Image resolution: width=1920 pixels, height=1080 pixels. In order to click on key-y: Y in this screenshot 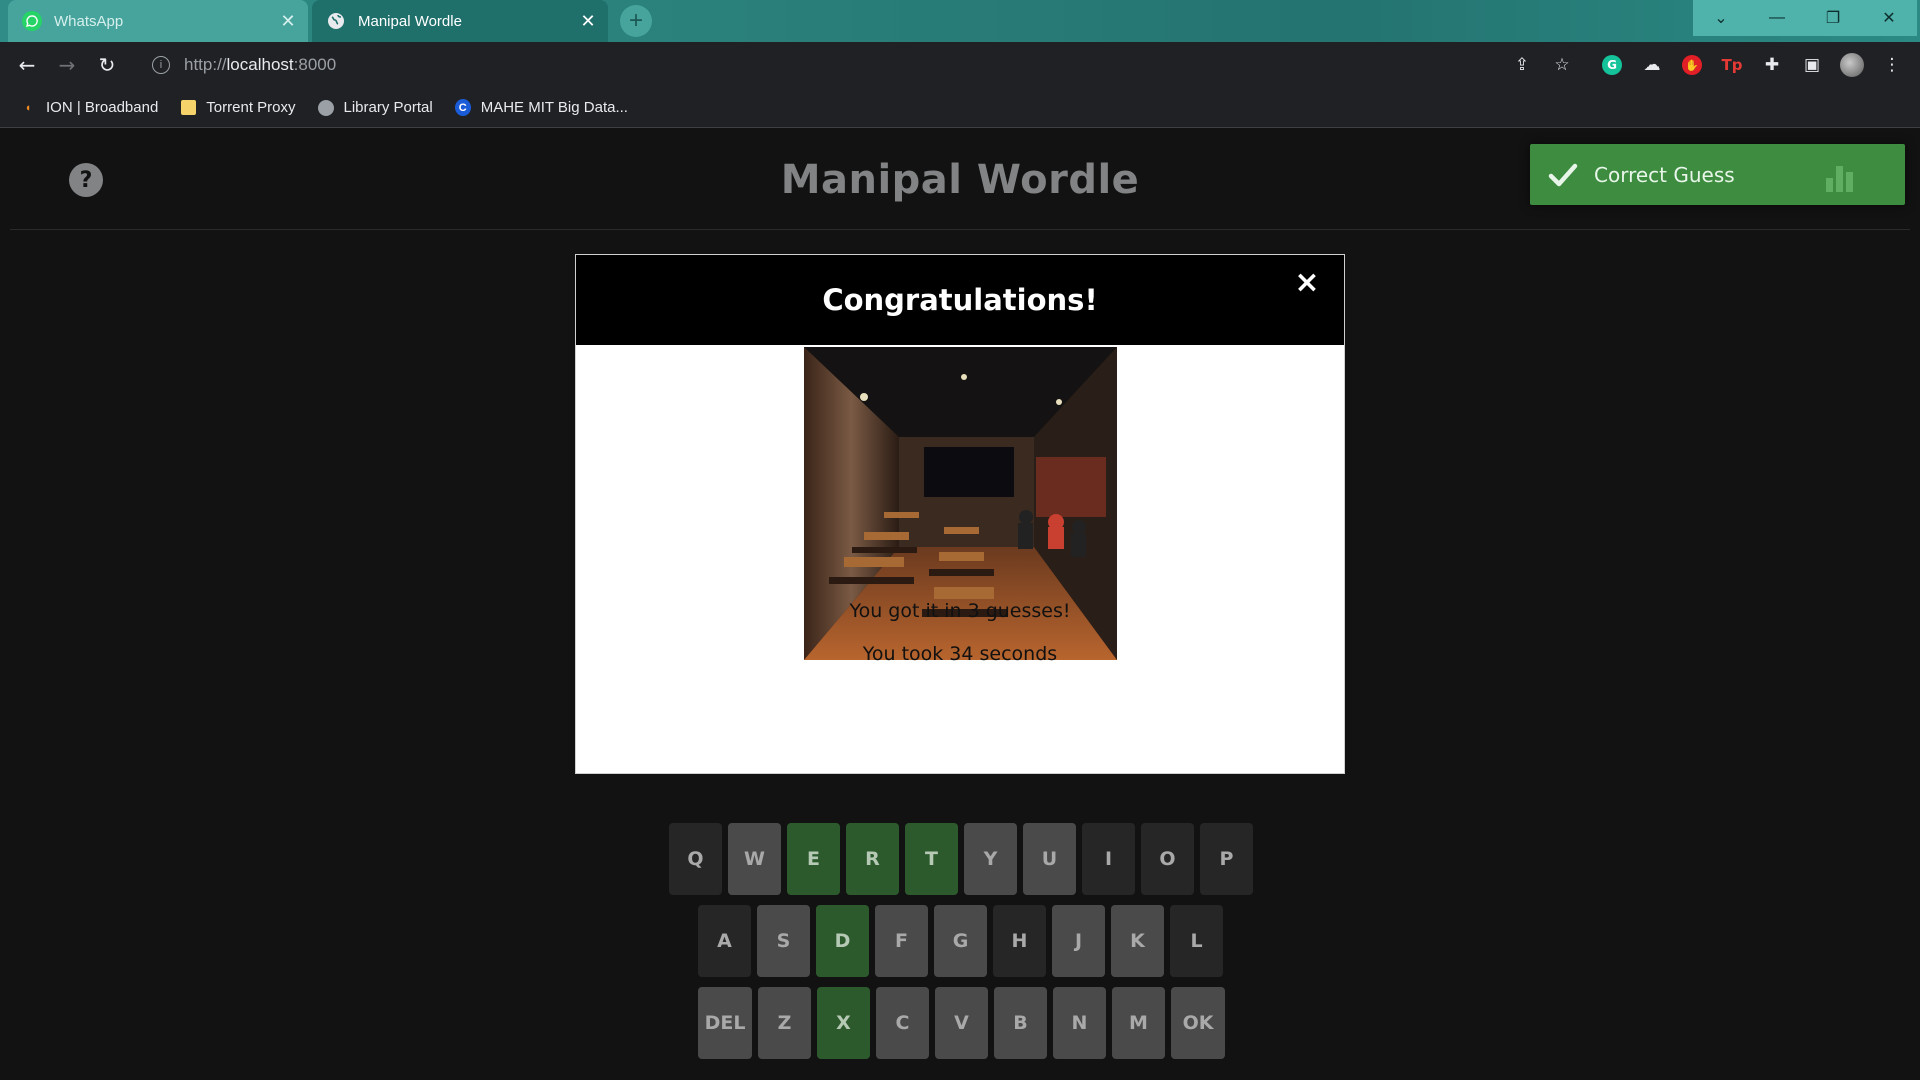, I will do `click(990, 859)`.